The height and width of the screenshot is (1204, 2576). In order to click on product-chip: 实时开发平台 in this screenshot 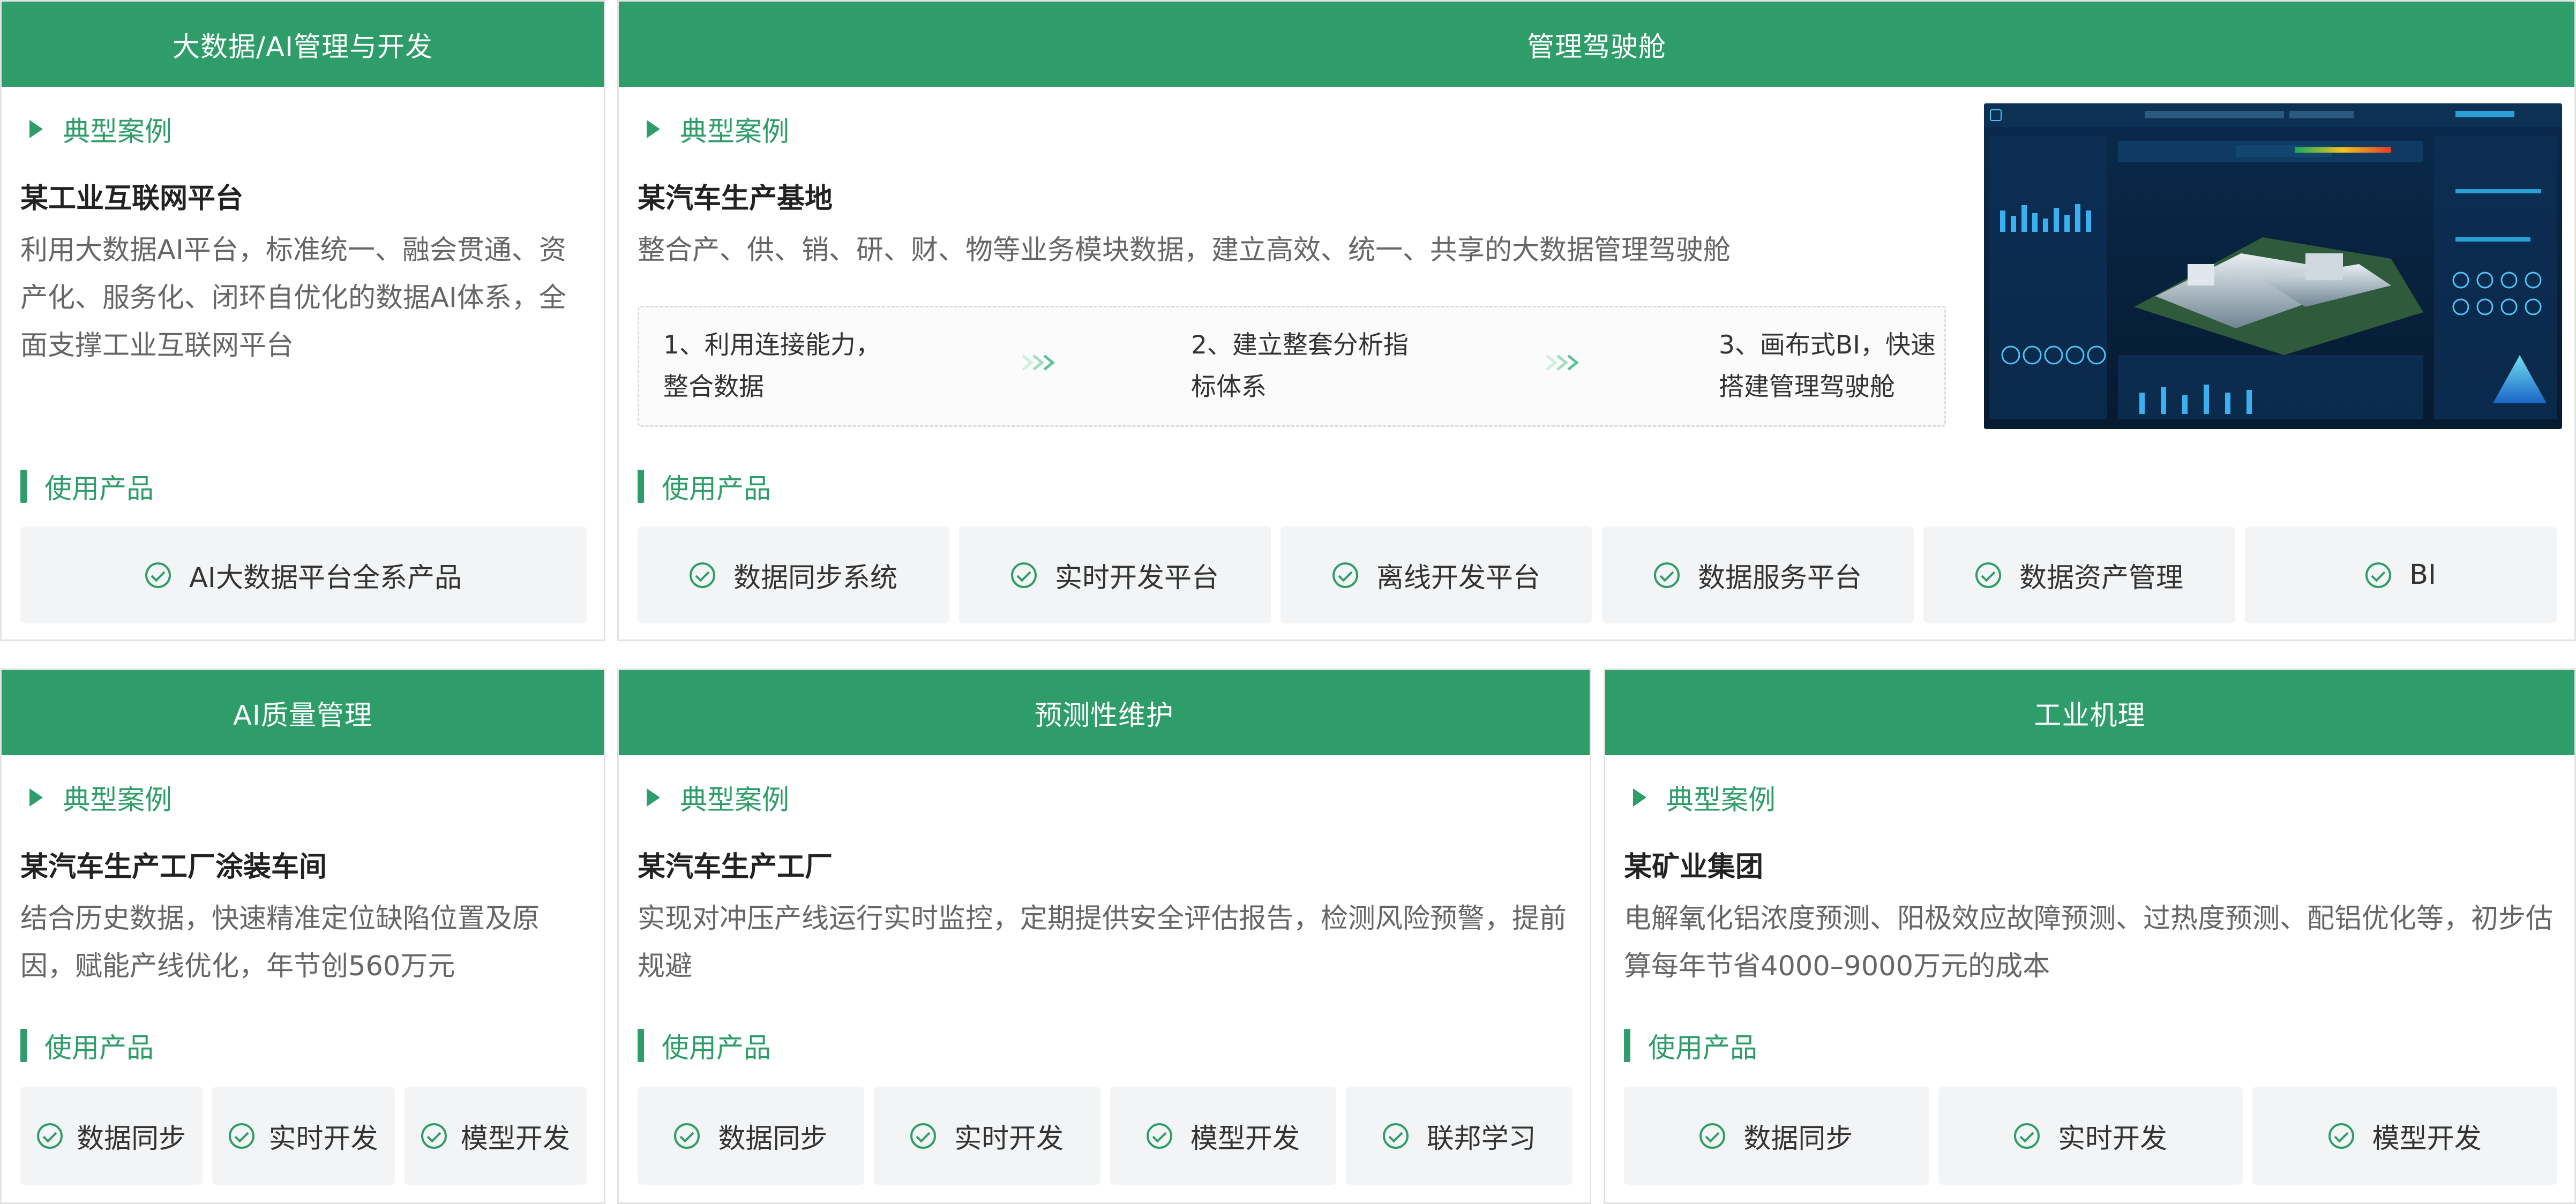, I will do `click(1115, 574)`.